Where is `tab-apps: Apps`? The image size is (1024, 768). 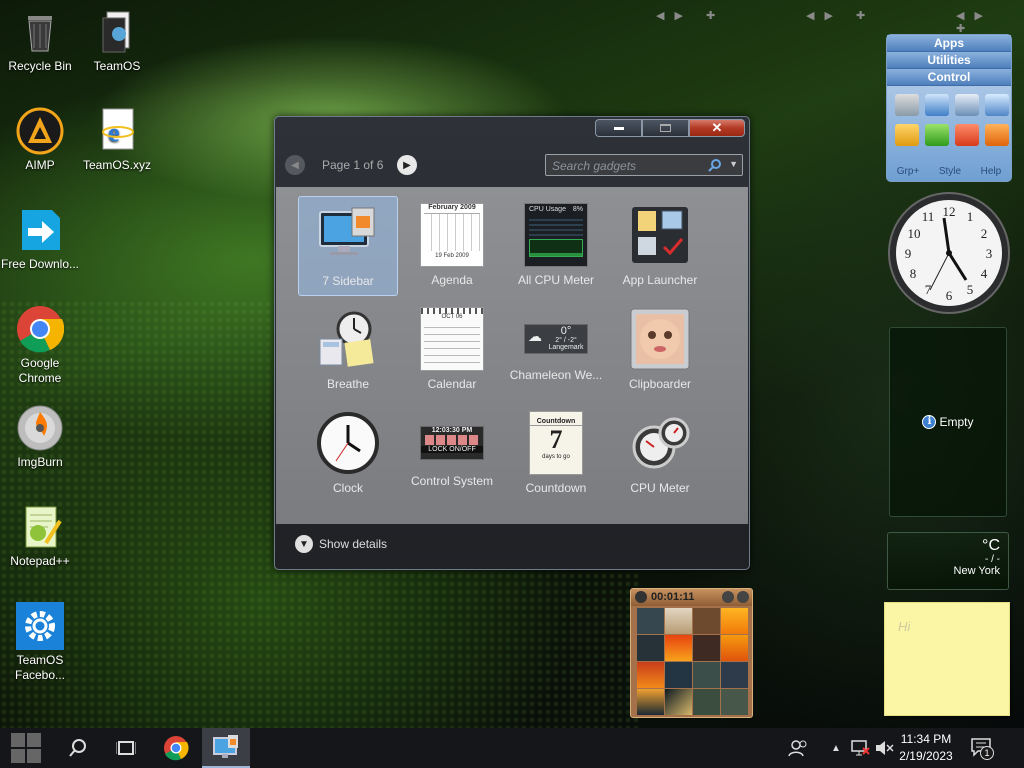 tab-apps: Apps is located at coordinates (949, 43).